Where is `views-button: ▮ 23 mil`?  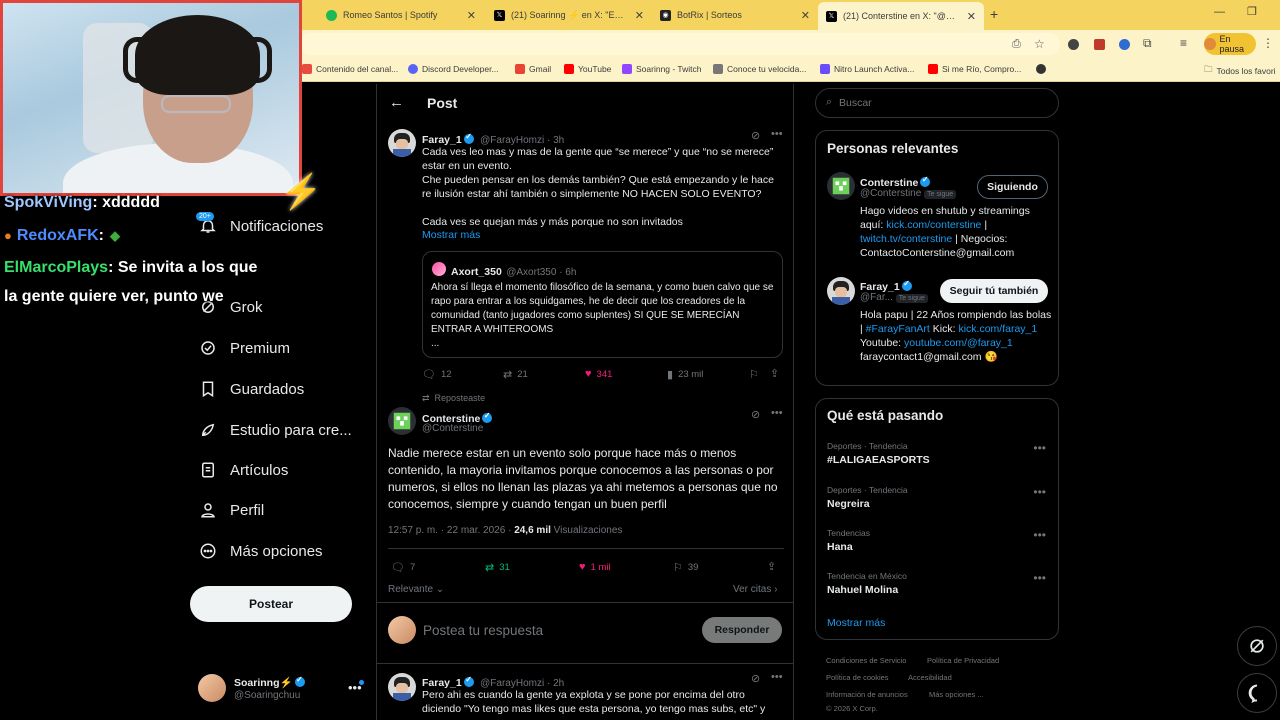
views-button: ▮ 23 mil is located at coordinates (685, 374).